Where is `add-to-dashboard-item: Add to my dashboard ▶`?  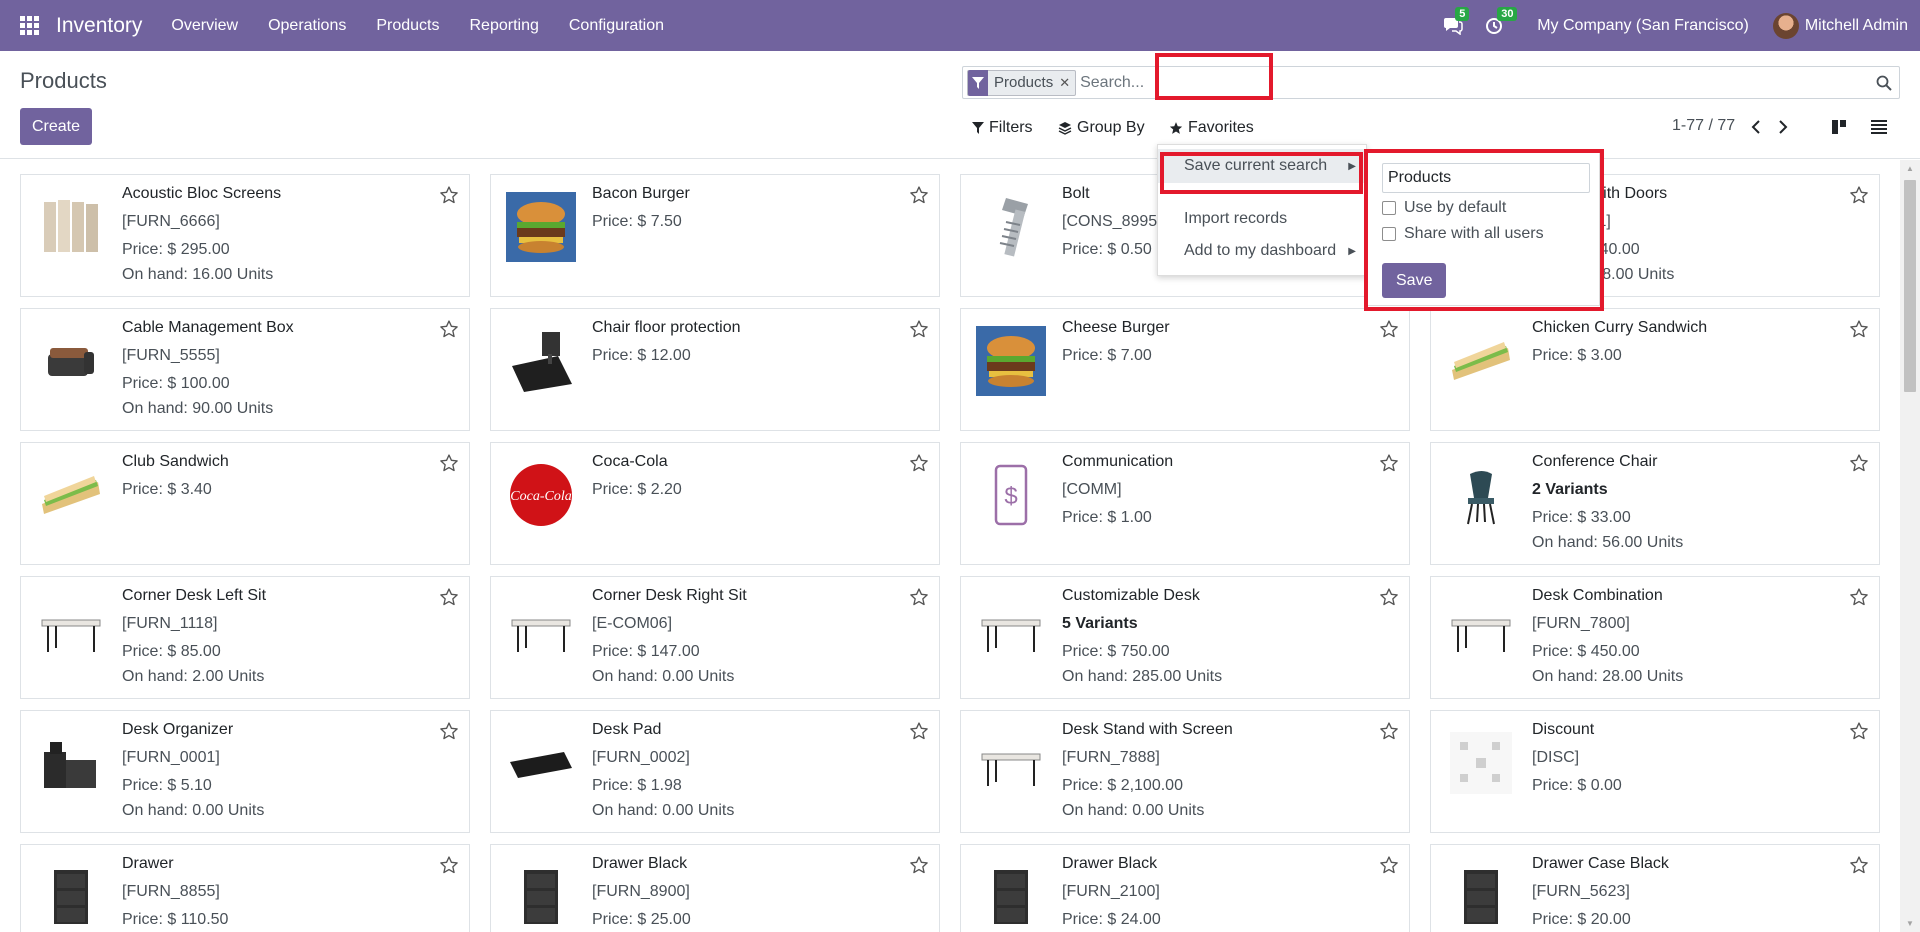
add-to-dashboard-item: Add to my dashboard ▶ is located at coordinates (1262, 251).